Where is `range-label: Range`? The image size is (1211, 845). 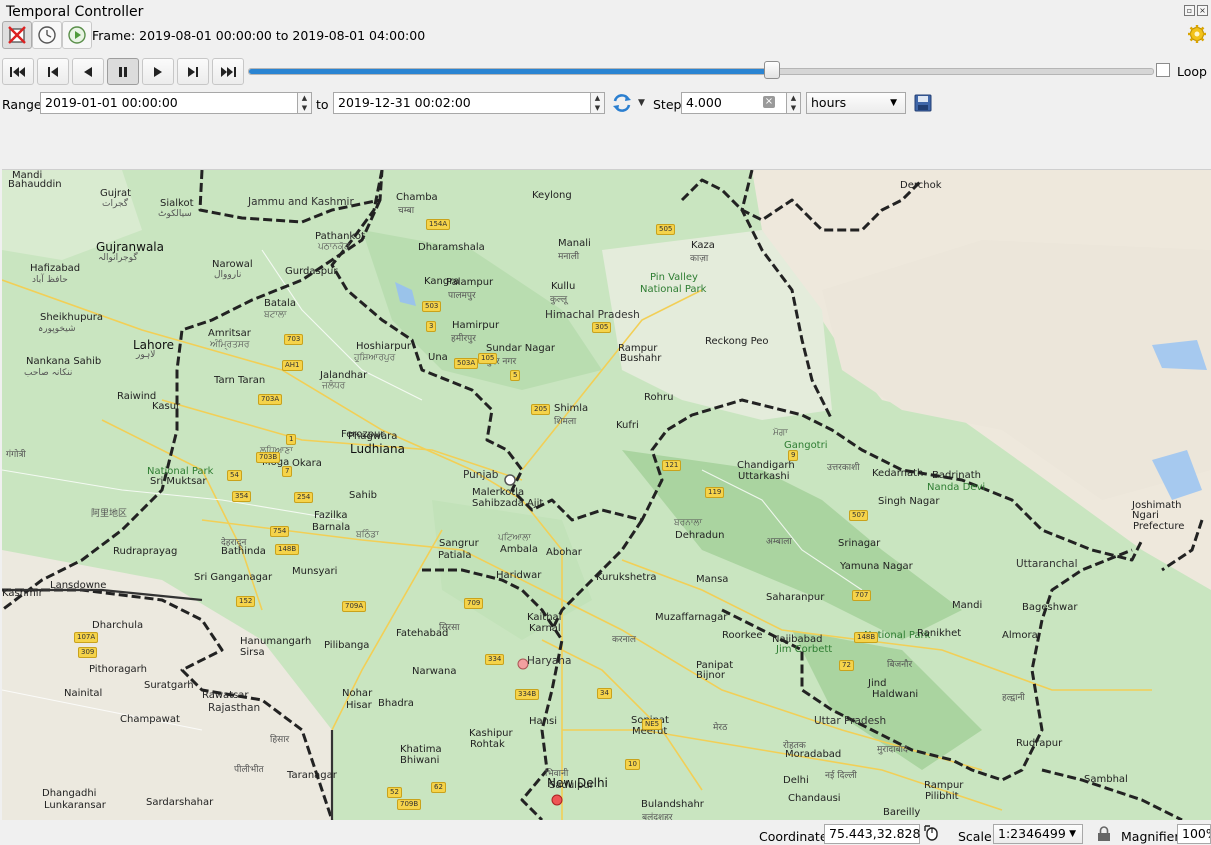 range-label: Range is located at coordinates (22, 104).